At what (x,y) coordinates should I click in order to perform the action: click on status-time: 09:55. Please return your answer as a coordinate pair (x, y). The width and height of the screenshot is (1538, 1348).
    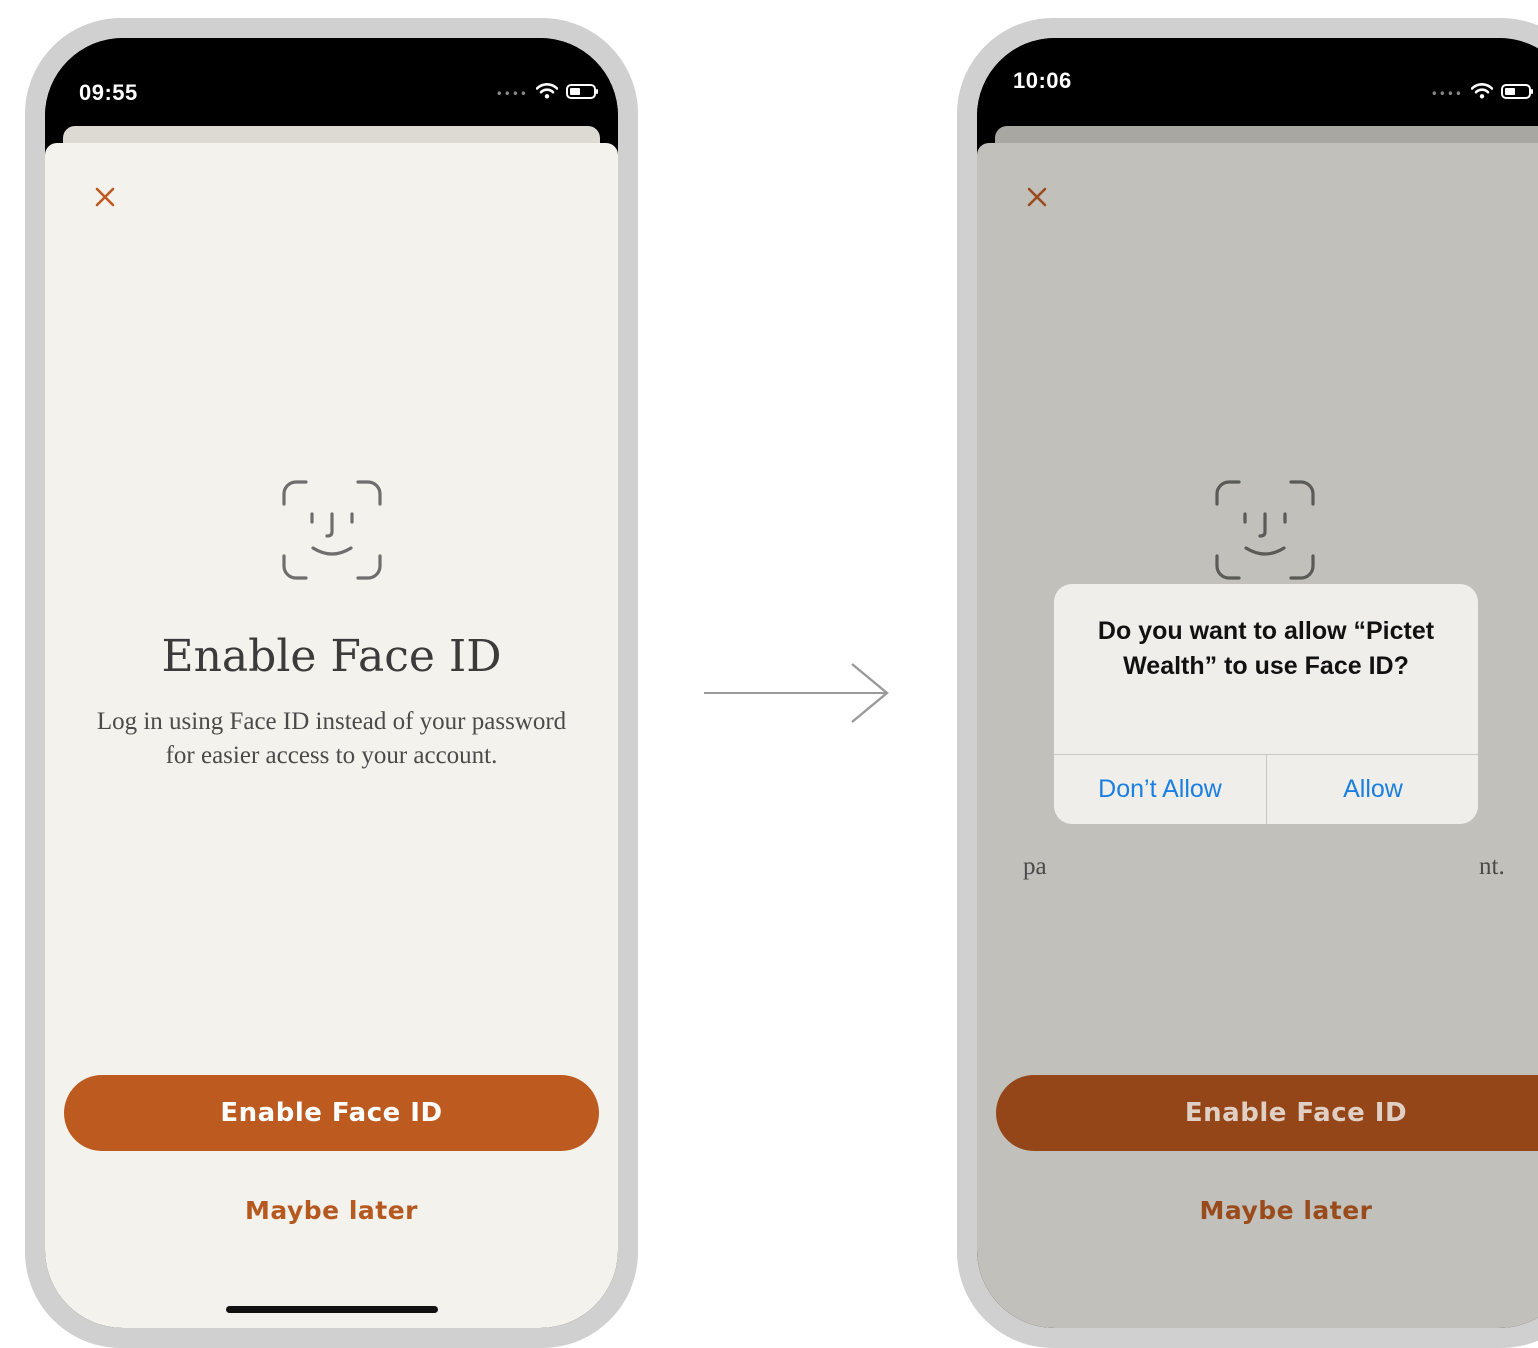
    Looking at the image, I should click on (108, 92).